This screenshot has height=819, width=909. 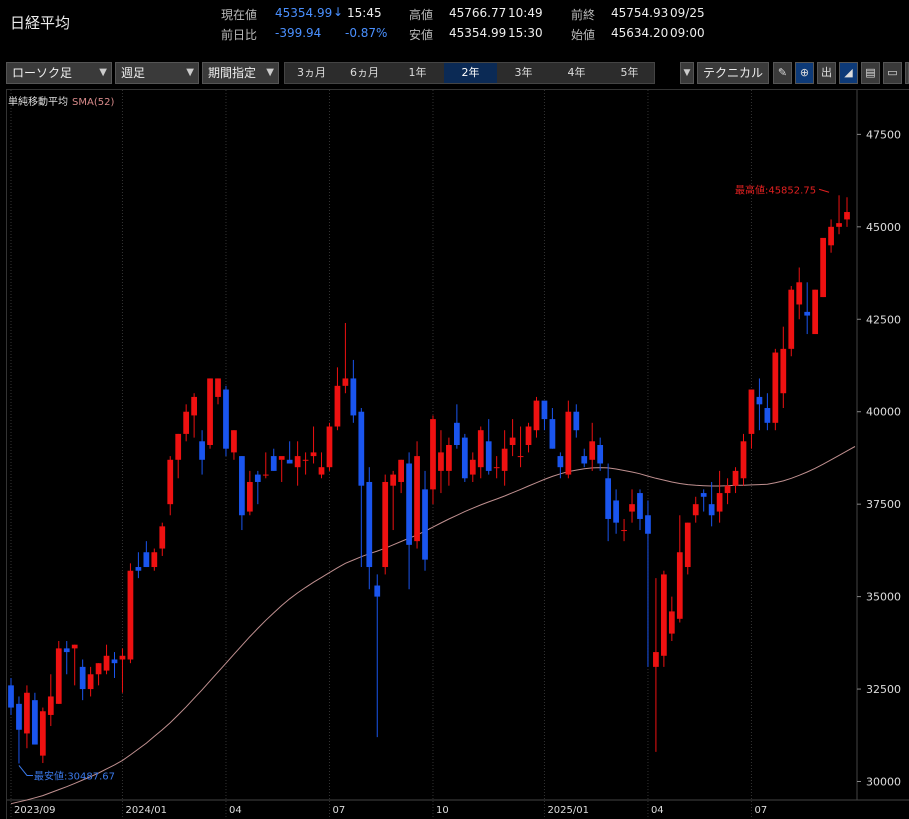 I want to click on high-annotation-label: 最高値:45852.75, so click(x=775, y=189).